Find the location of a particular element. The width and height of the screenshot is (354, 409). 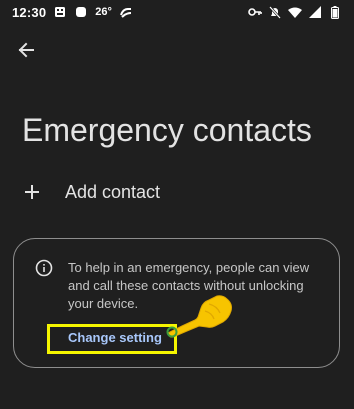

add-contact-button: Add contact is located at coordinates (182, 192).